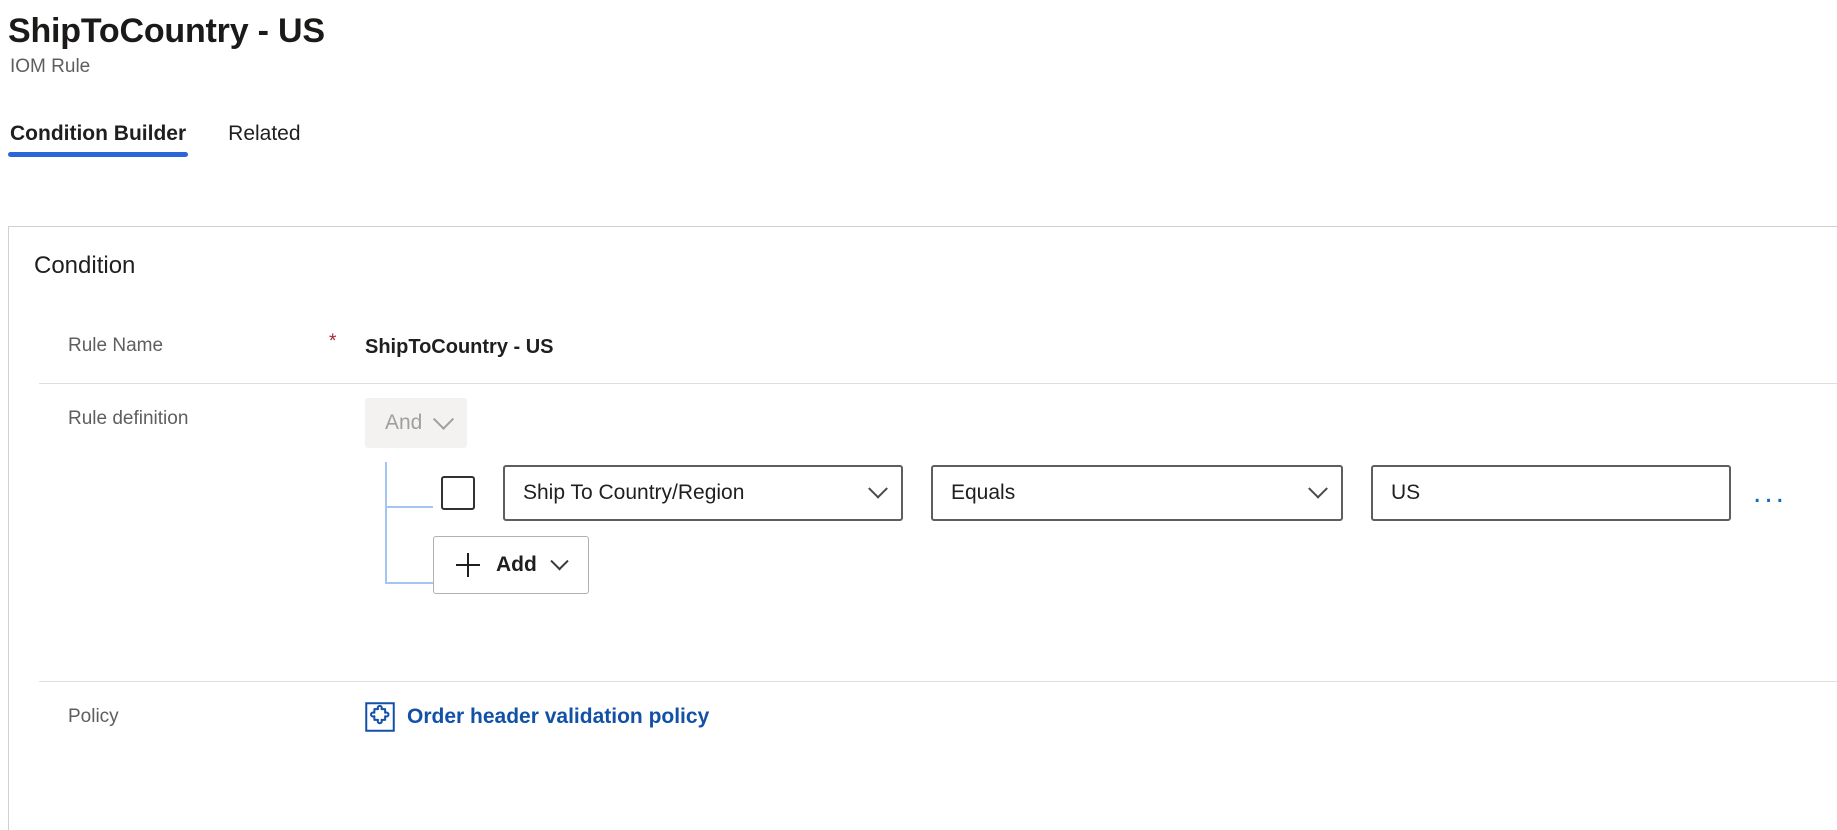 The width and height of the screenshot is (1837, 830). Describe the element at coordinates (380, 717) in the screenshot. I see `puzzle-piece-icon` at that location.